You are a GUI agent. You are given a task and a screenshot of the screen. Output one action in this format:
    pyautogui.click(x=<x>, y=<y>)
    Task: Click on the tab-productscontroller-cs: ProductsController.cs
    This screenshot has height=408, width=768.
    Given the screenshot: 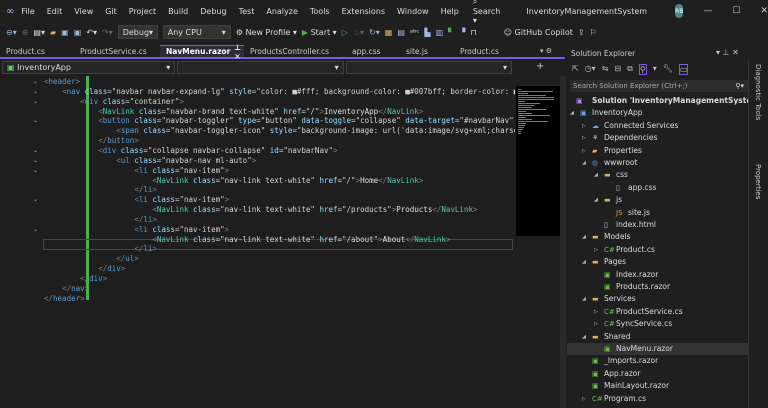 What is the action you would take?
    pyautogui.click(x=295, y=51)
    